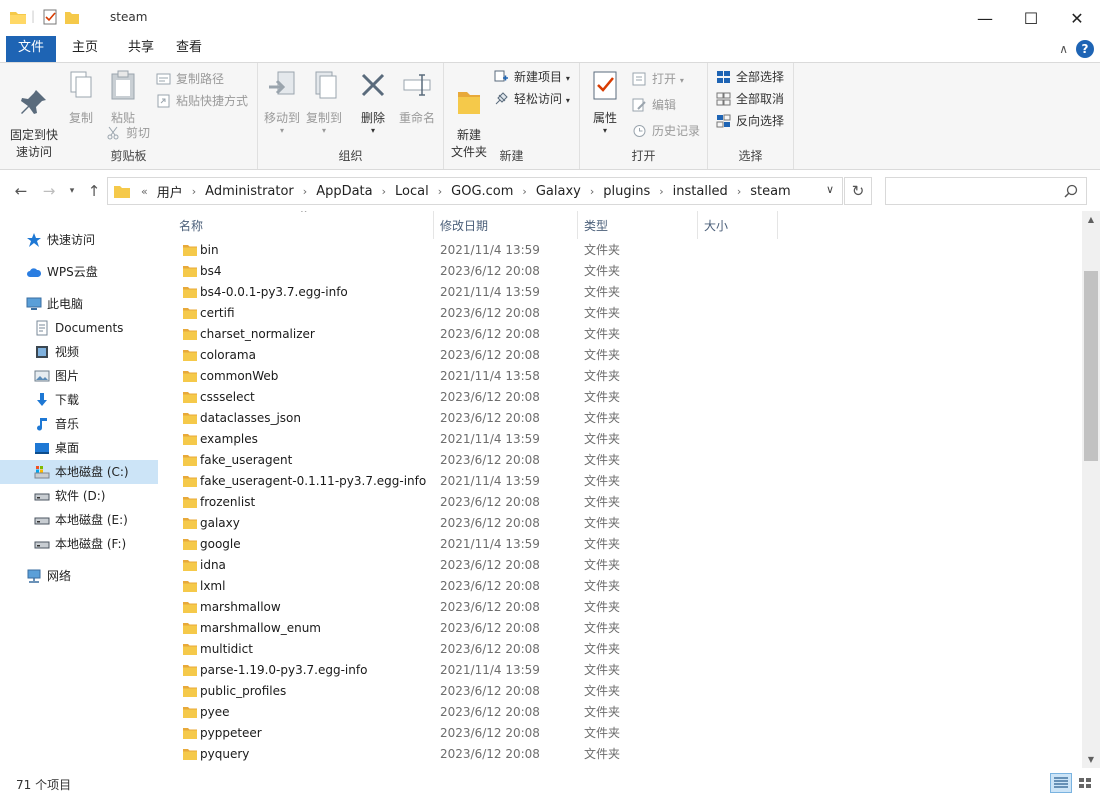 This screenshot has width=1100, height=799. Describe the element at coordinates (79, 472) in the screenshot. I see `nav-item-drive-c: 本地磁盘 (C:)` at that location.